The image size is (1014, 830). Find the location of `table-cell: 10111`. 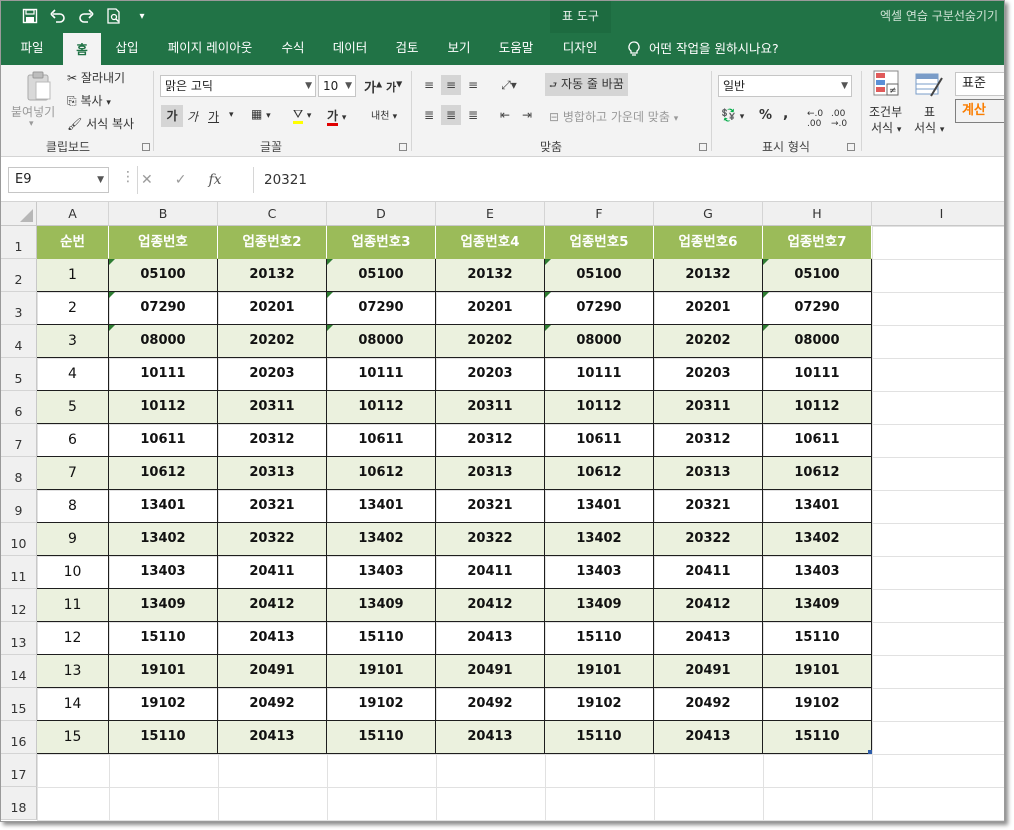

table-cell: 10111 is located at coordinates (817, 374).